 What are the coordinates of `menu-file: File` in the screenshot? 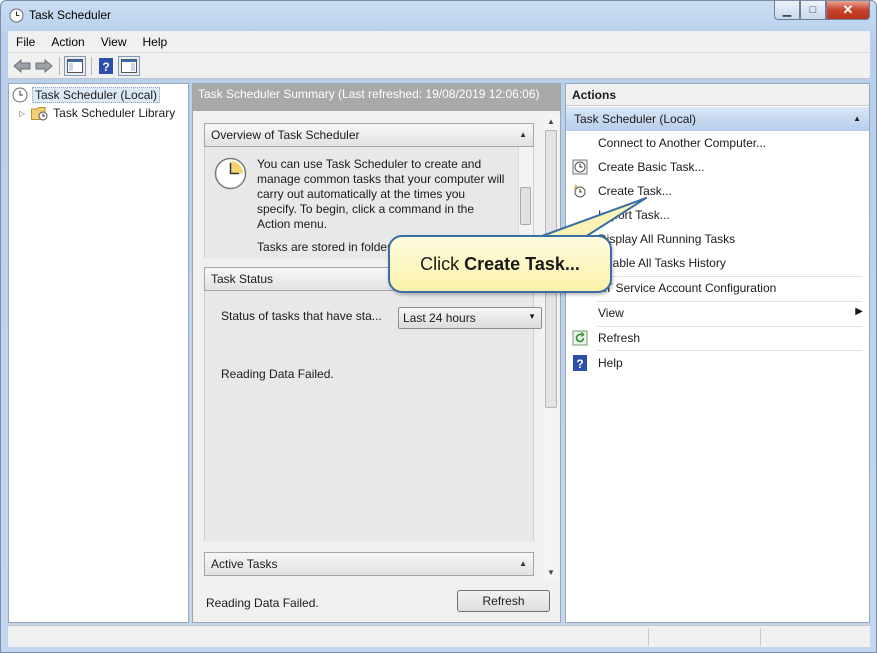 It's located at (25, 42).